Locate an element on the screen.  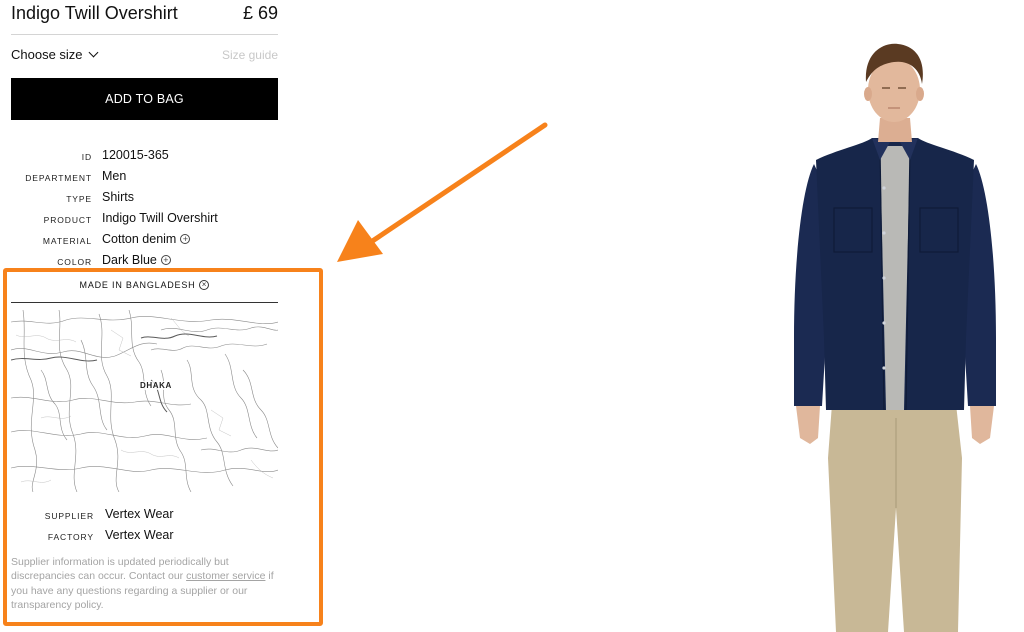
spec-row-material: MATERIAL Cotton denim + is located at coordinates (144, 241).